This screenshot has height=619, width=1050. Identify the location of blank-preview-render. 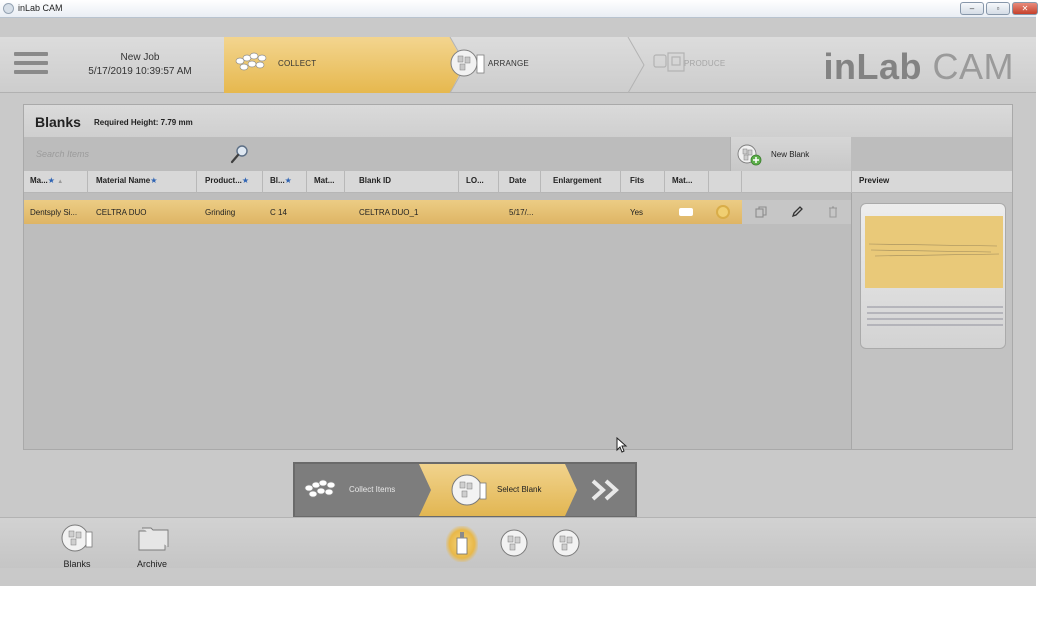
(934, 271).